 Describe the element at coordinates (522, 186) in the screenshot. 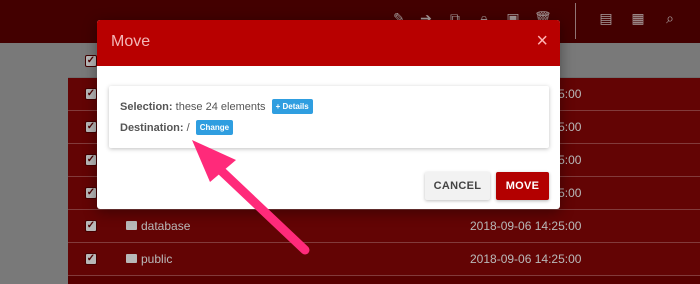

I see `move-button: MOVE` at that location.